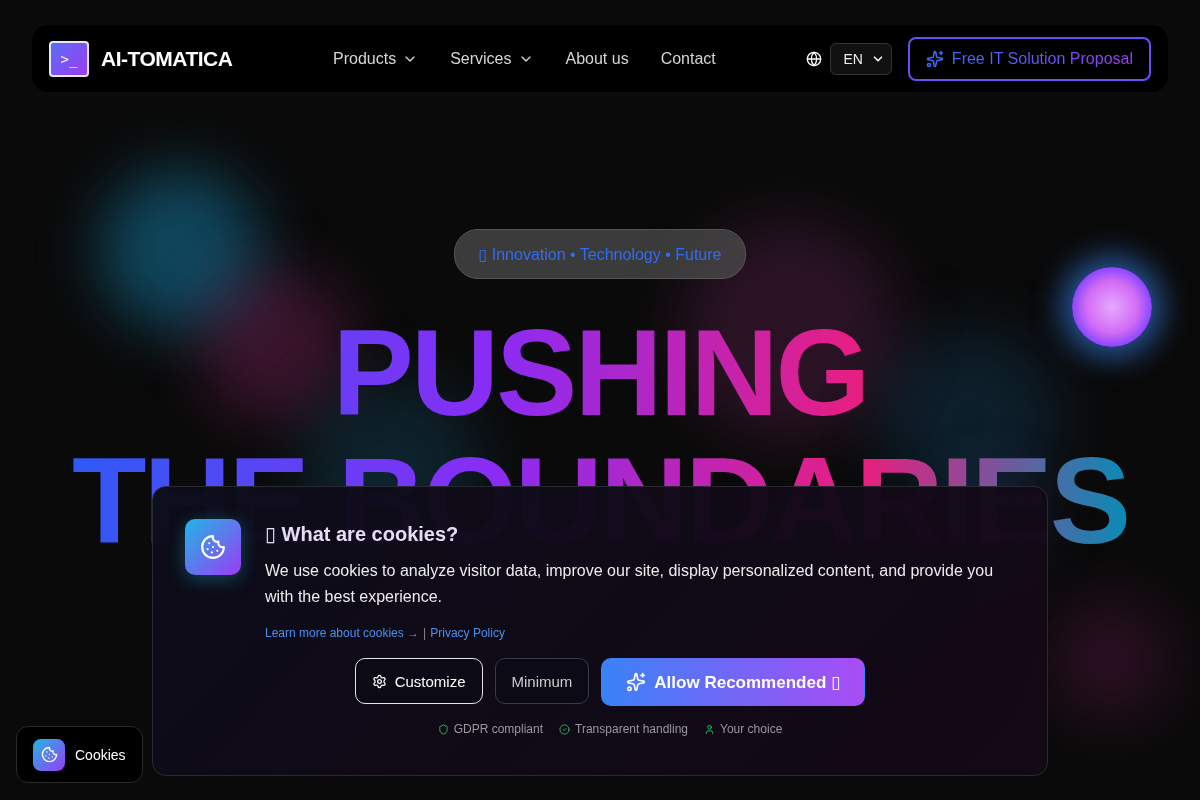  What do you see at coordinates (498, 729) in the screenshot?
I see `trust-label: GDPR compliant` at bounding box center [498, 729].